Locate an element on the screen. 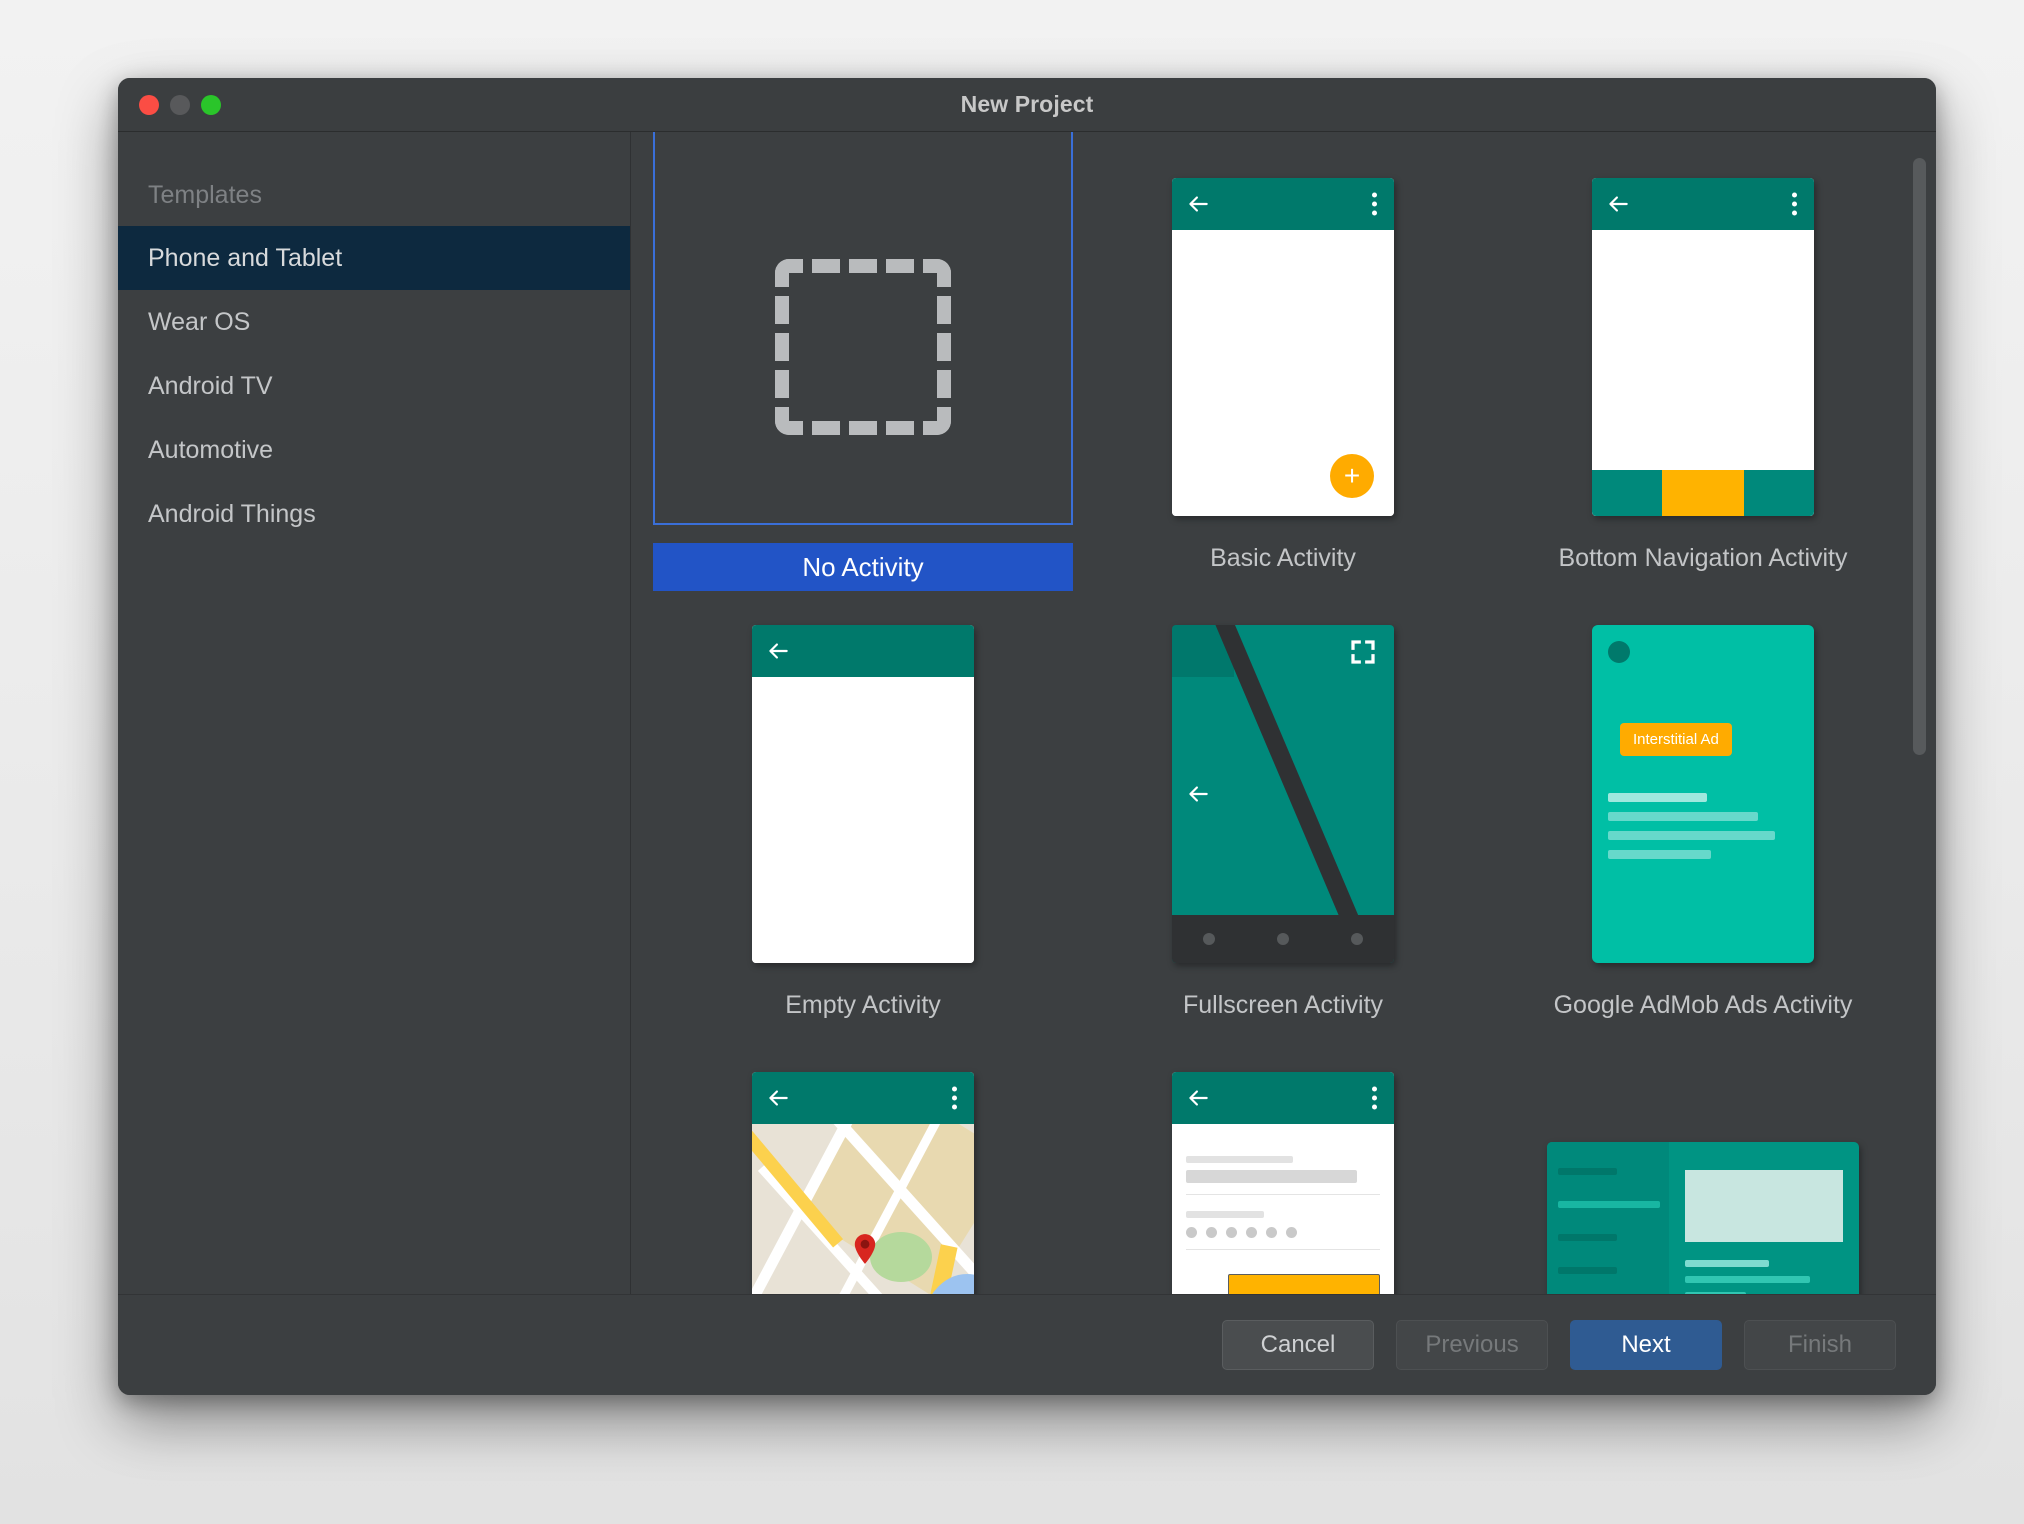 This screenshot has width=2024, height=1524. detail-image-placeholder is located at coordinates (1764, 1205).